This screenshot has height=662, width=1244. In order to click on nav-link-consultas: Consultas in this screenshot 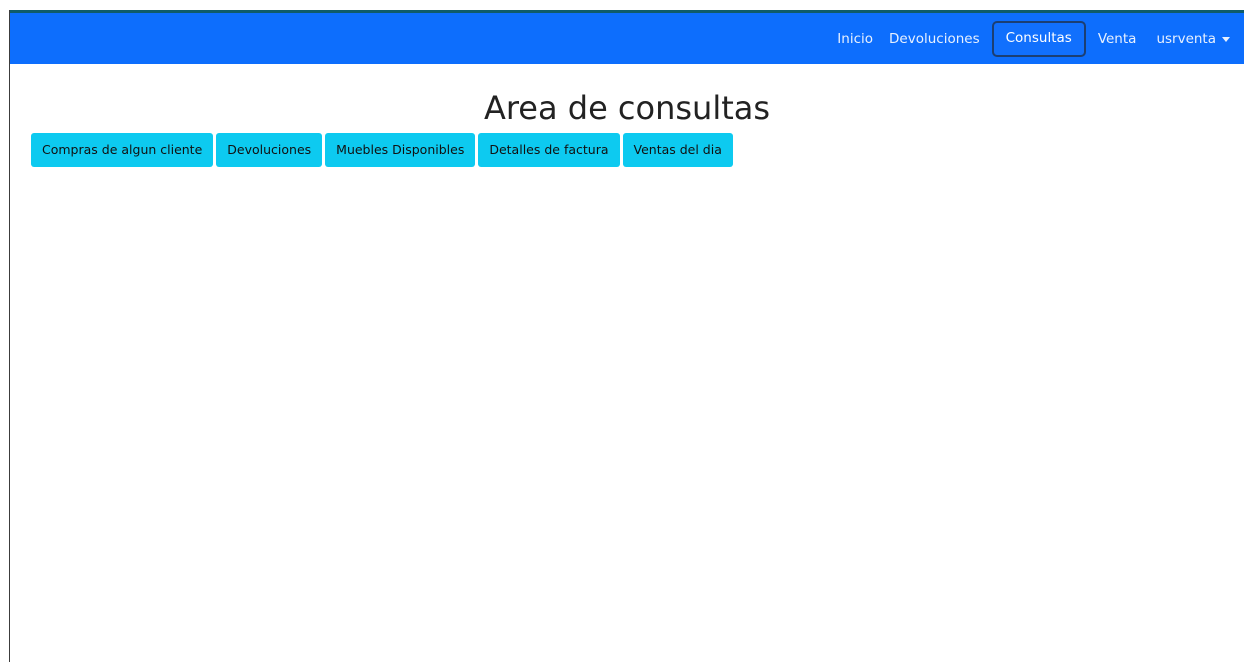, I will do `click(1038, 38)`.